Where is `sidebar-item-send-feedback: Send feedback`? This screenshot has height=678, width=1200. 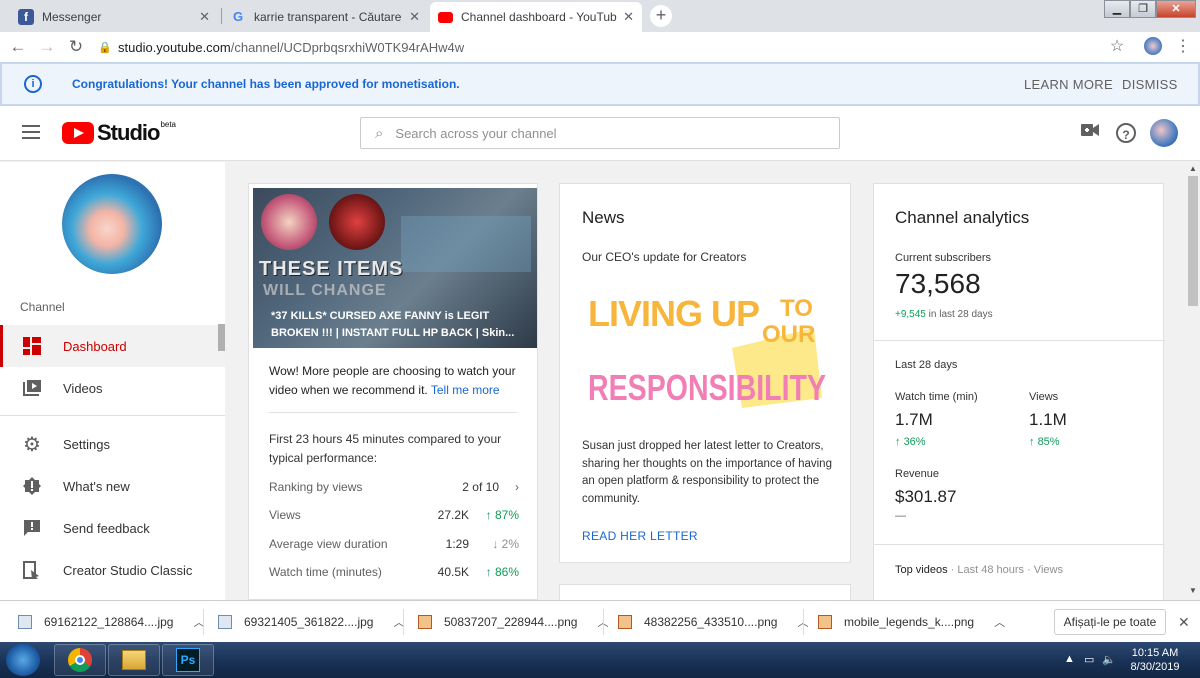
sidebar-item-send-feedback: Send feedback is located at coordinates (112, 528).